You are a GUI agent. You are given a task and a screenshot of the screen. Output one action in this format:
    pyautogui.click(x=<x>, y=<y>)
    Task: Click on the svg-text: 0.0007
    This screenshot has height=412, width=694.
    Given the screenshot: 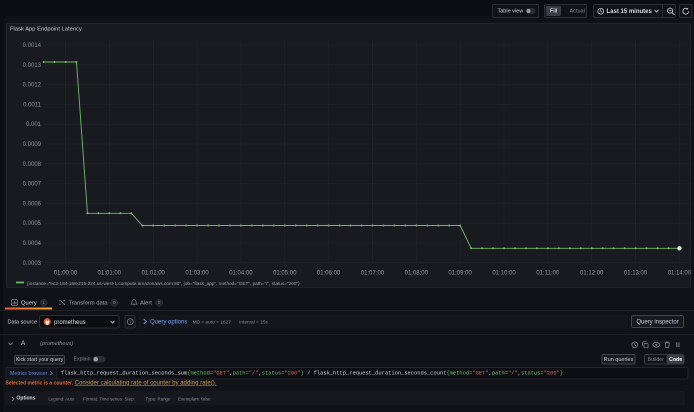 What is the action you would take?
    pyautogui.click(x=32, y=185)
    